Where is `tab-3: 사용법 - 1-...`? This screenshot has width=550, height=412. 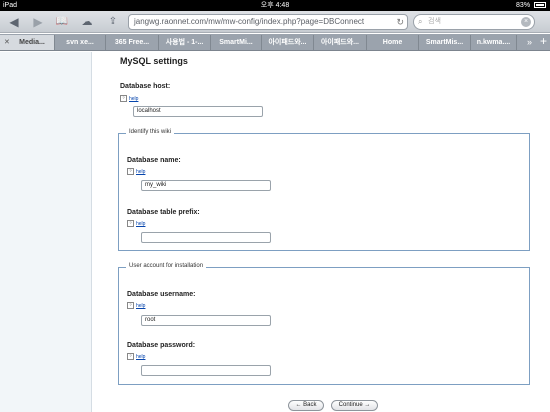
tab-3: 사용법 - 1-... is located at coordinates (185, 42).